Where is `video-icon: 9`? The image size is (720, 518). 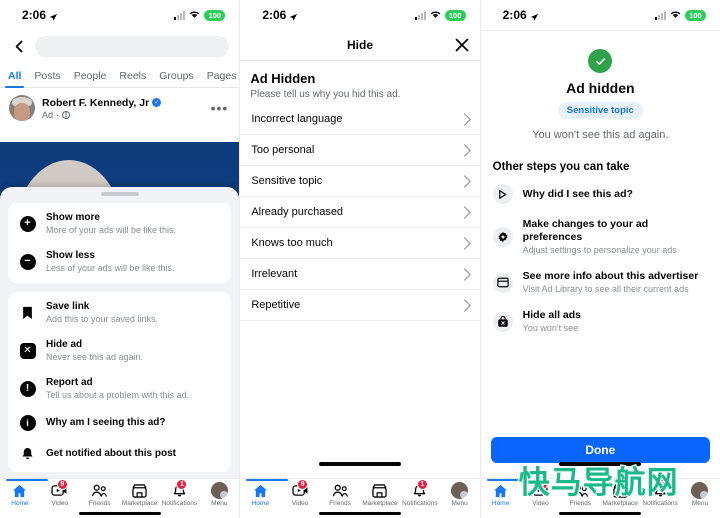 video-icon: 9 is located at coordinates (300, 488).